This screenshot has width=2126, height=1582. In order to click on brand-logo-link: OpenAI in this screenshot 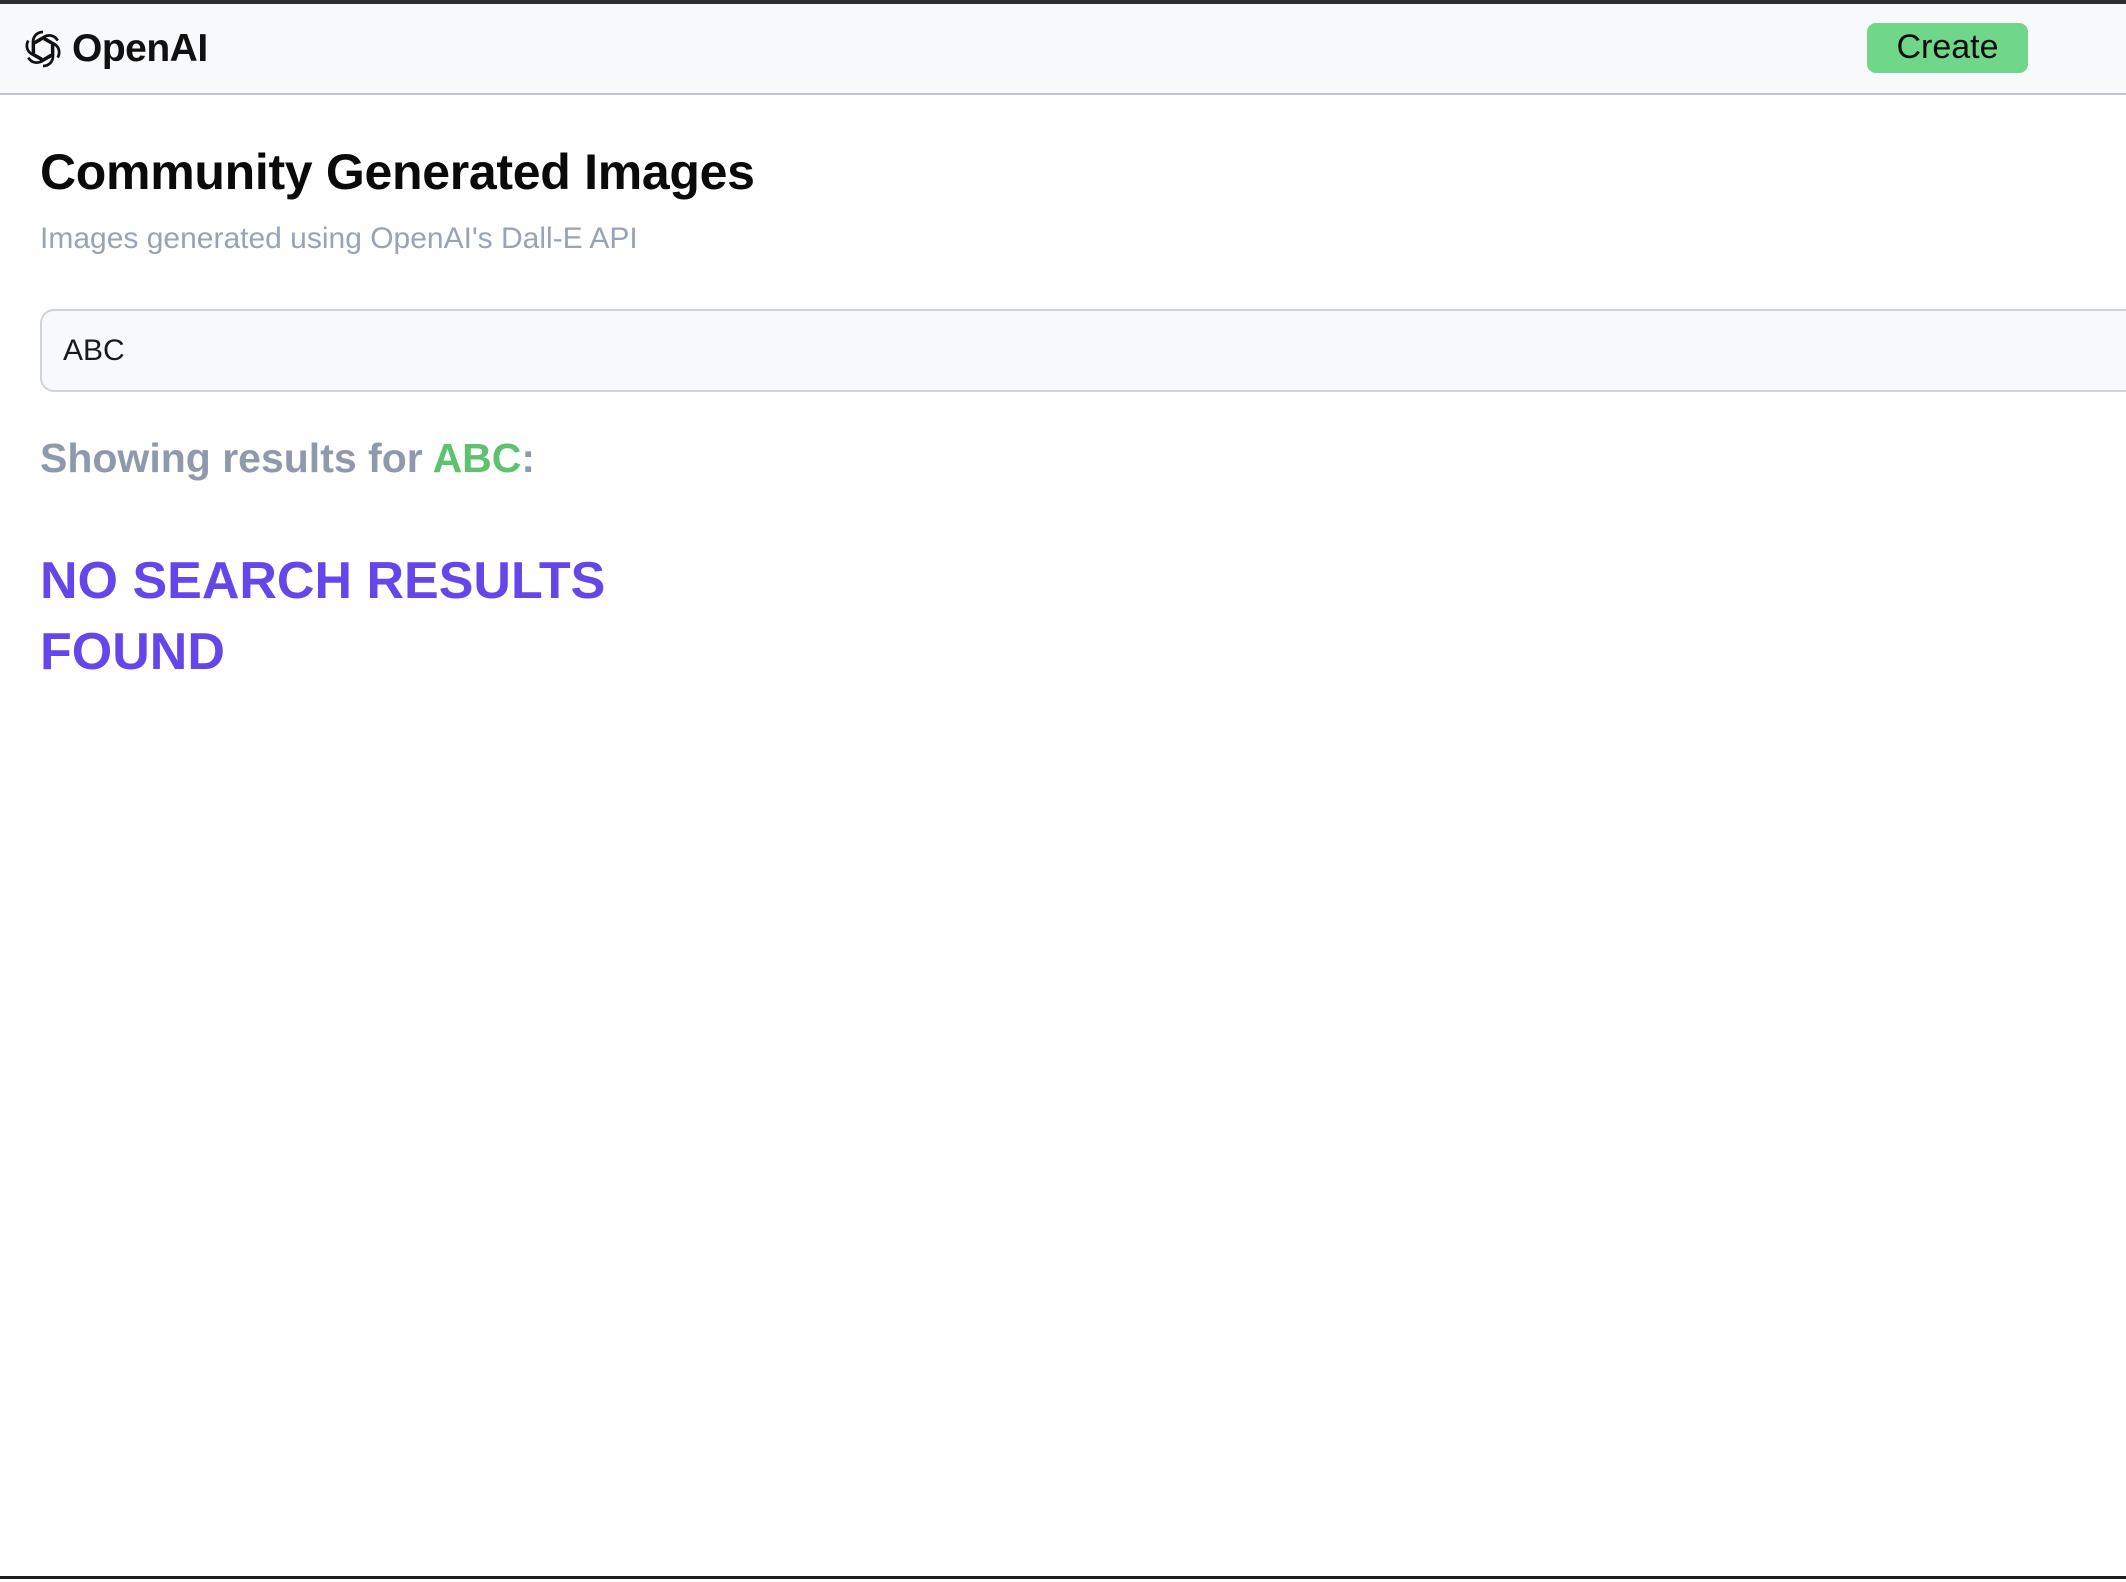, I will do `click(113, 49)`.